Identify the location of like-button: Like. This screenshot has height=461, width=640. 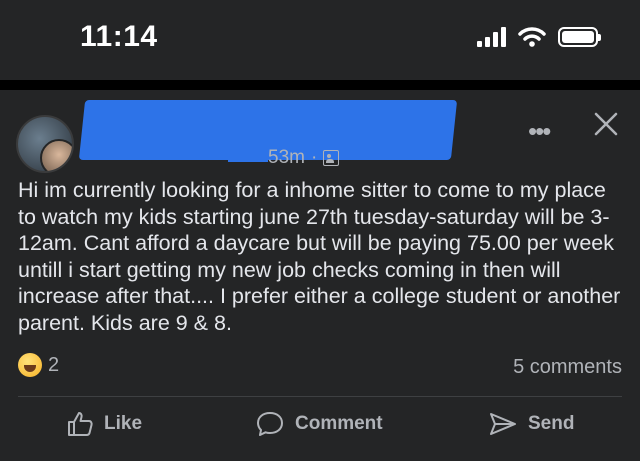
(104, 424).